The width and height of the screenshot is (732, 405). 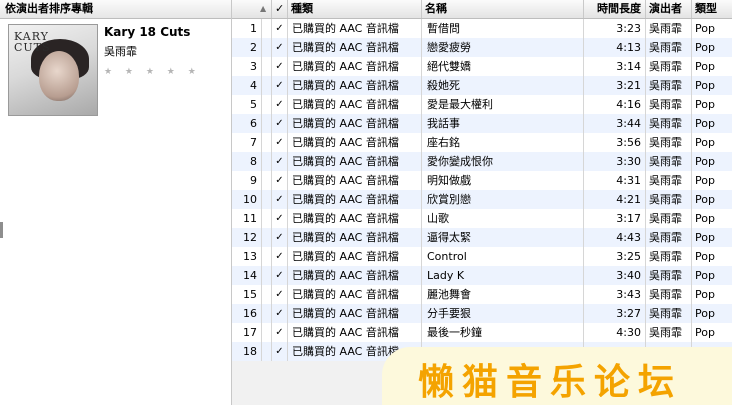 I want to click on track-row: 2 ✓ 已購買的 AAC 音訊檔 戀愛疲勞 4:13 吳雨霏 Pop, so click(x=482, y=47).